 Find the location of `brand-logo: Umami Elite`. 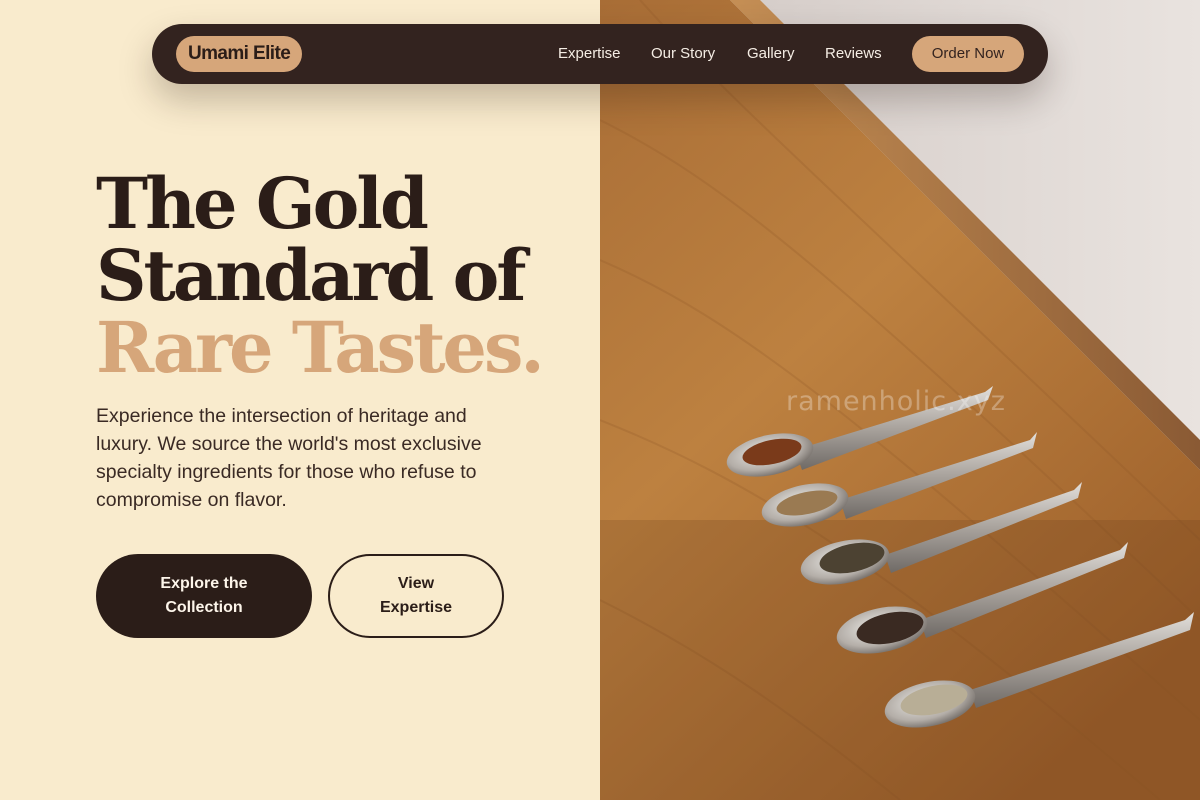

brand-logo: Umami Elite is located at coordinates (239, 54).